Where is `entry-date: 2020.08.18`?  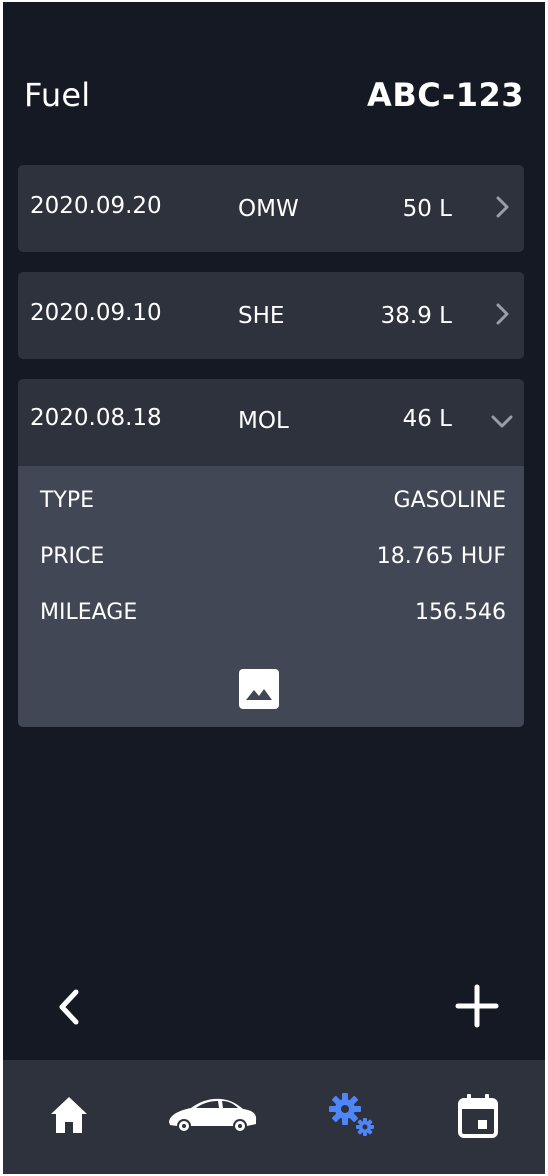 entry-date: 2020.08.18 is located at coordinates (96, 418).